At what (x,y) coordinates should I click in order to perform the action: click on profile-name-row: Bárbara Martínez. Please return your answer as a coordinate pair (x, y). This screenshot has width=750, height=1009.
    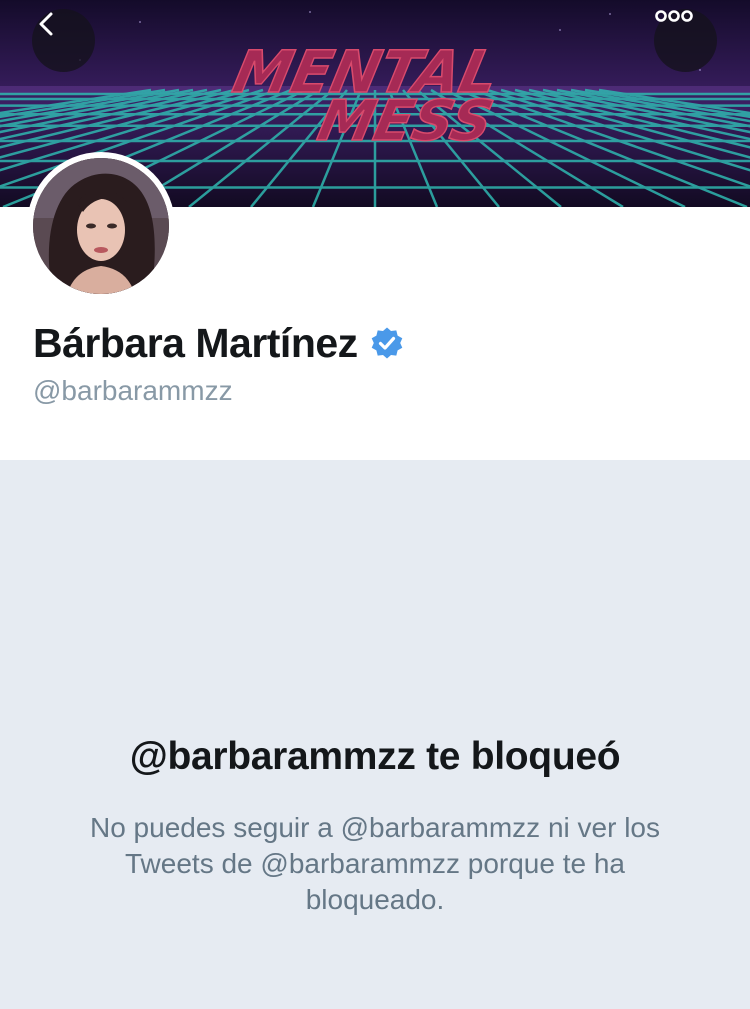
    Looking at the image, I should click on (218, 343).